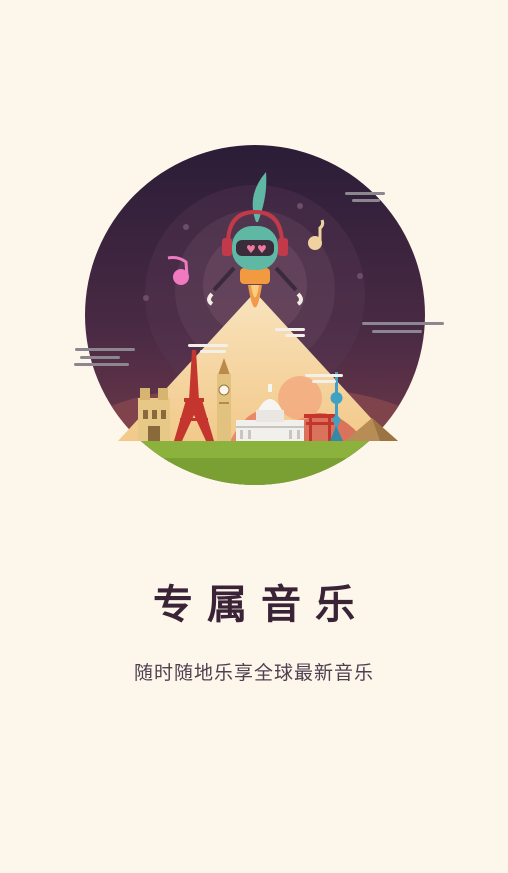 Image resolution: width=508 pixels, height=873 pixels. What do you see at coordinates (253, 673) in the screenshot?
I see `page-subtitle: 随时随地乐享全球最新音乐` at bounding box center [253, 673].